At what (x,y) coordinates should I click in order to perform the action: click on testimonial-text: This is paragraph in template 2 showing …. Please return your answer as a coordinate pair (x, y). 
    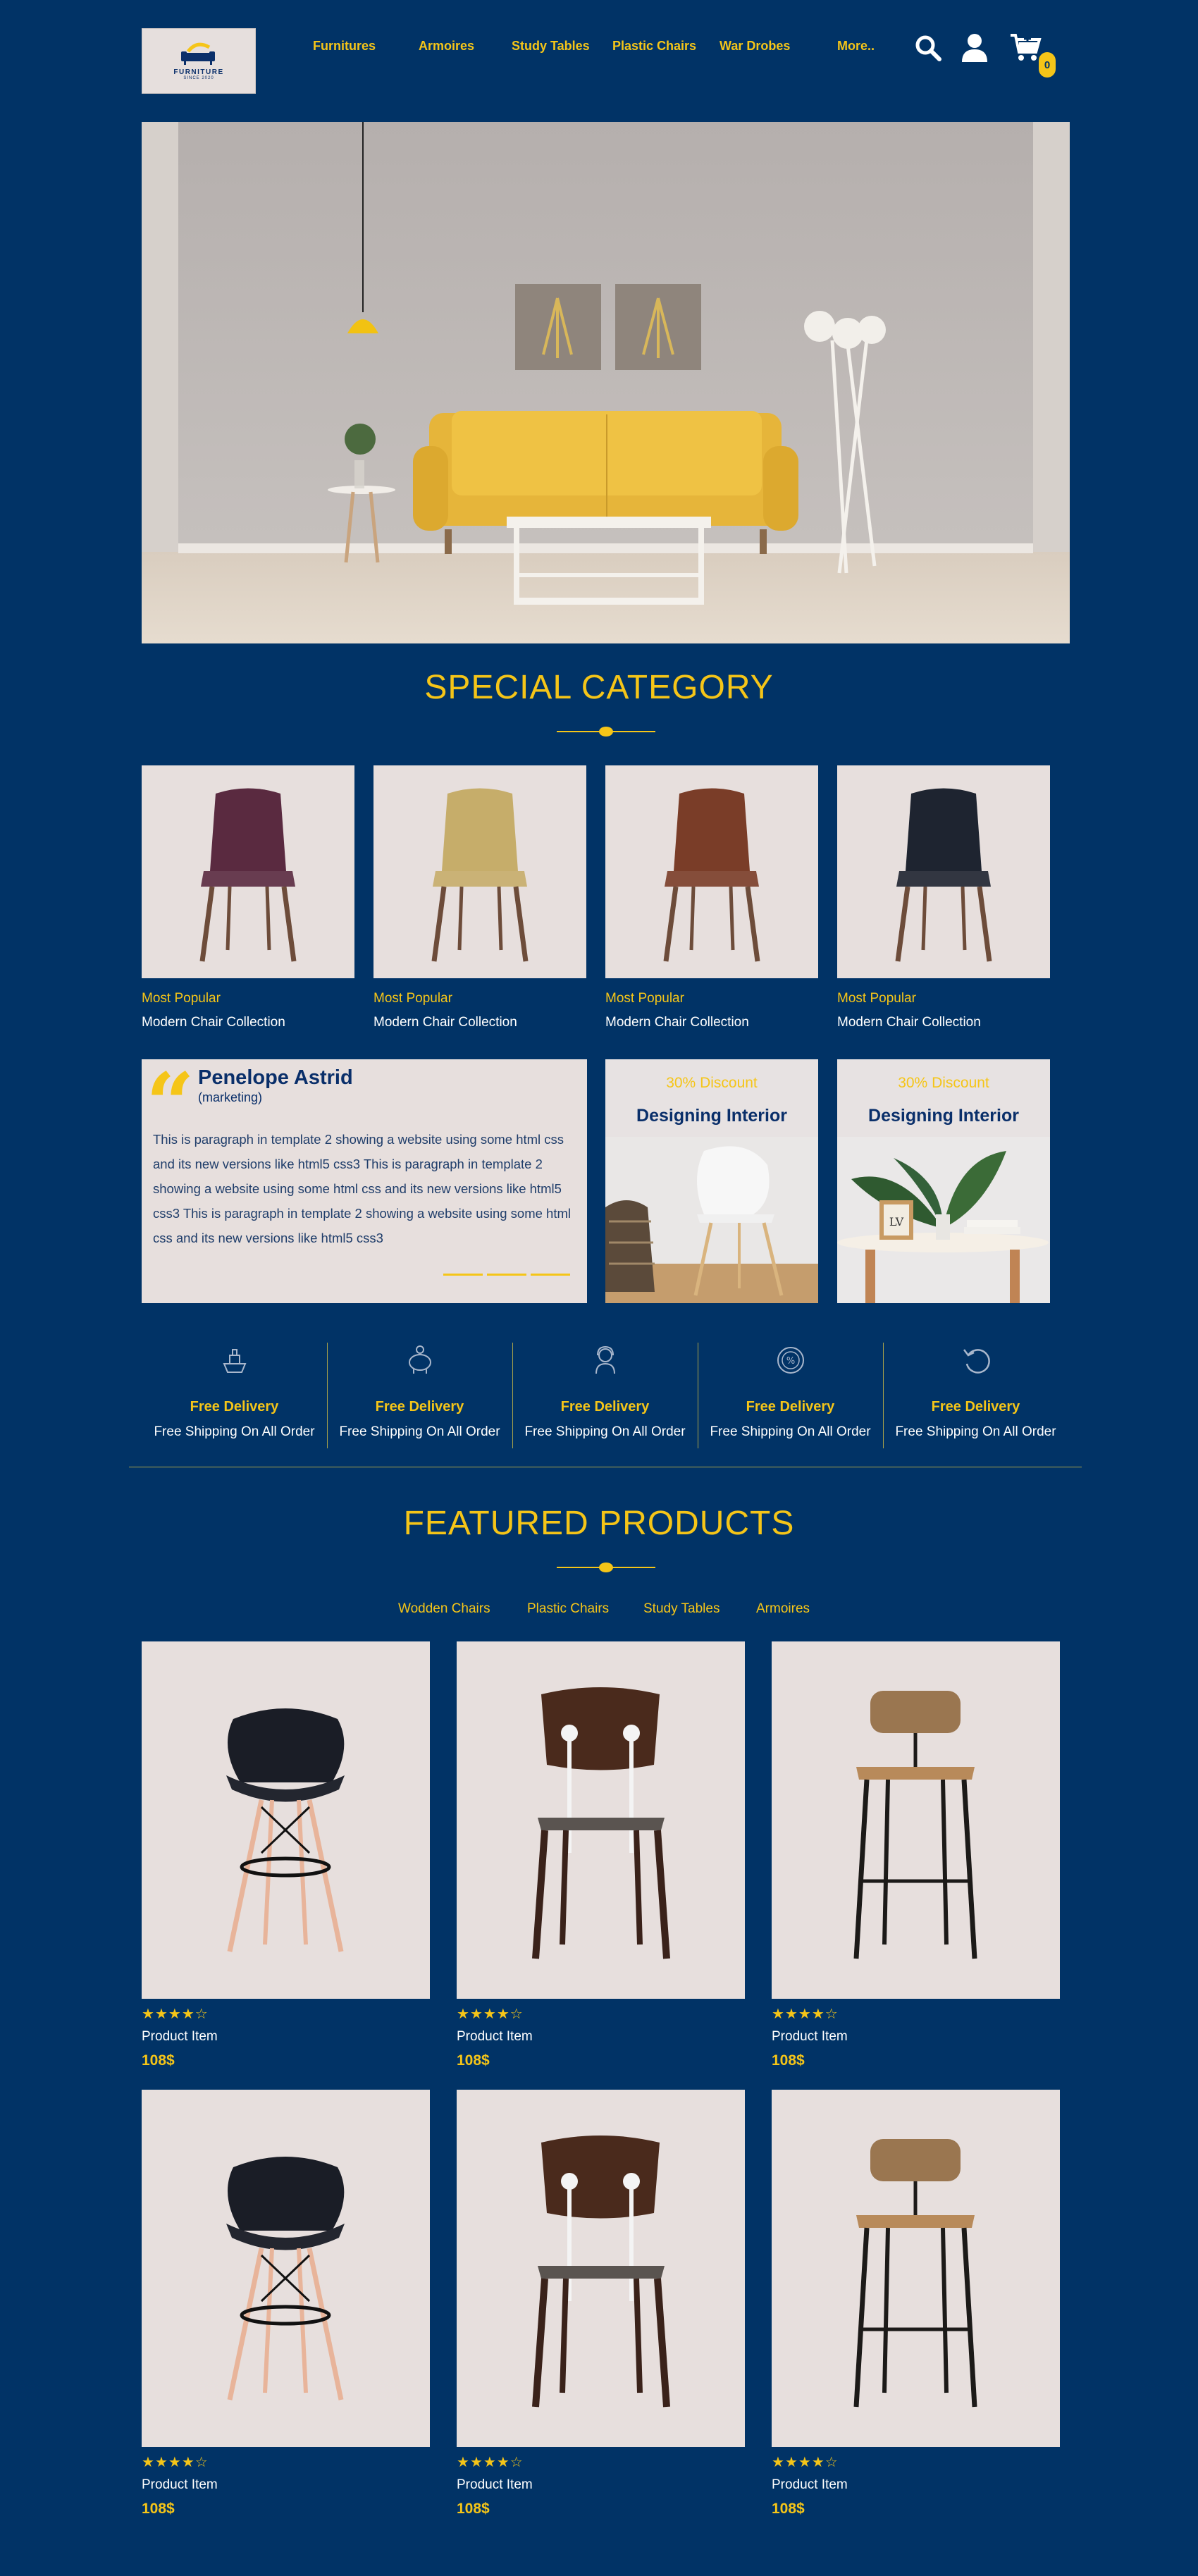
    Looking at the image, I should click on (362, 1188).